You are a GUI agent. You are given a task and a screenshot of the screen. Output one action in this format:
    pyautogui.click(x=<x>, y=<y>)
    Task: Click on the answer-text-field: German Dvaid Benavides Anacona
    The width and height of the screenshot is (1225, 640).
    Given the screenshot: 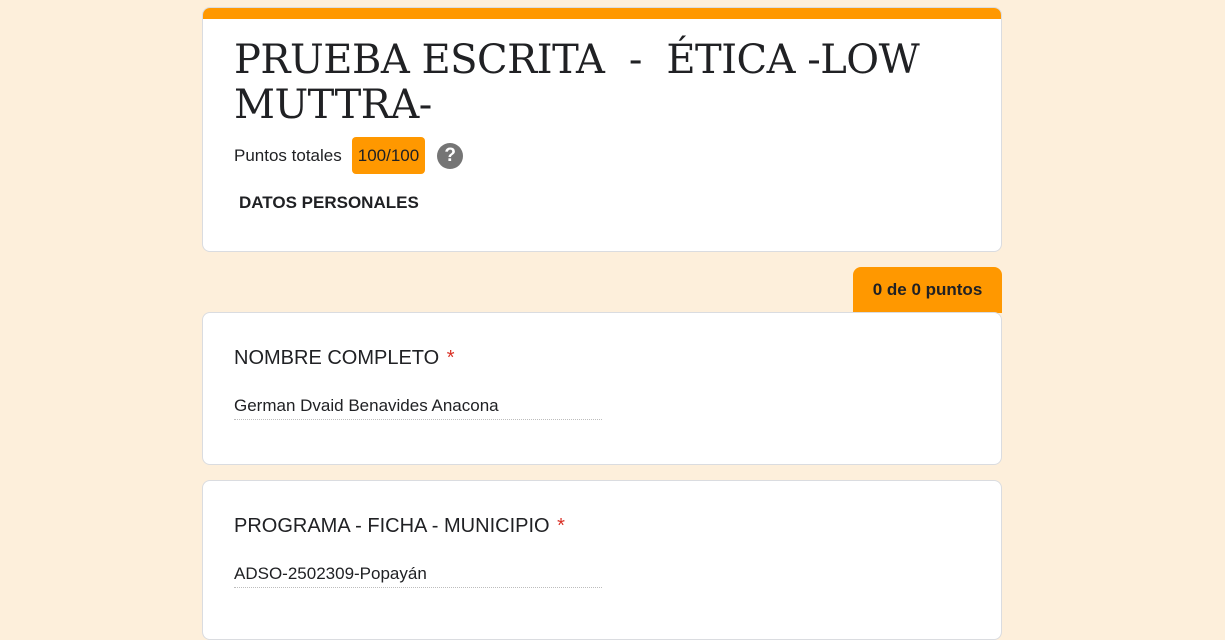 What is the action you would take?
    pyautogui.click(x=418, y=407)
    